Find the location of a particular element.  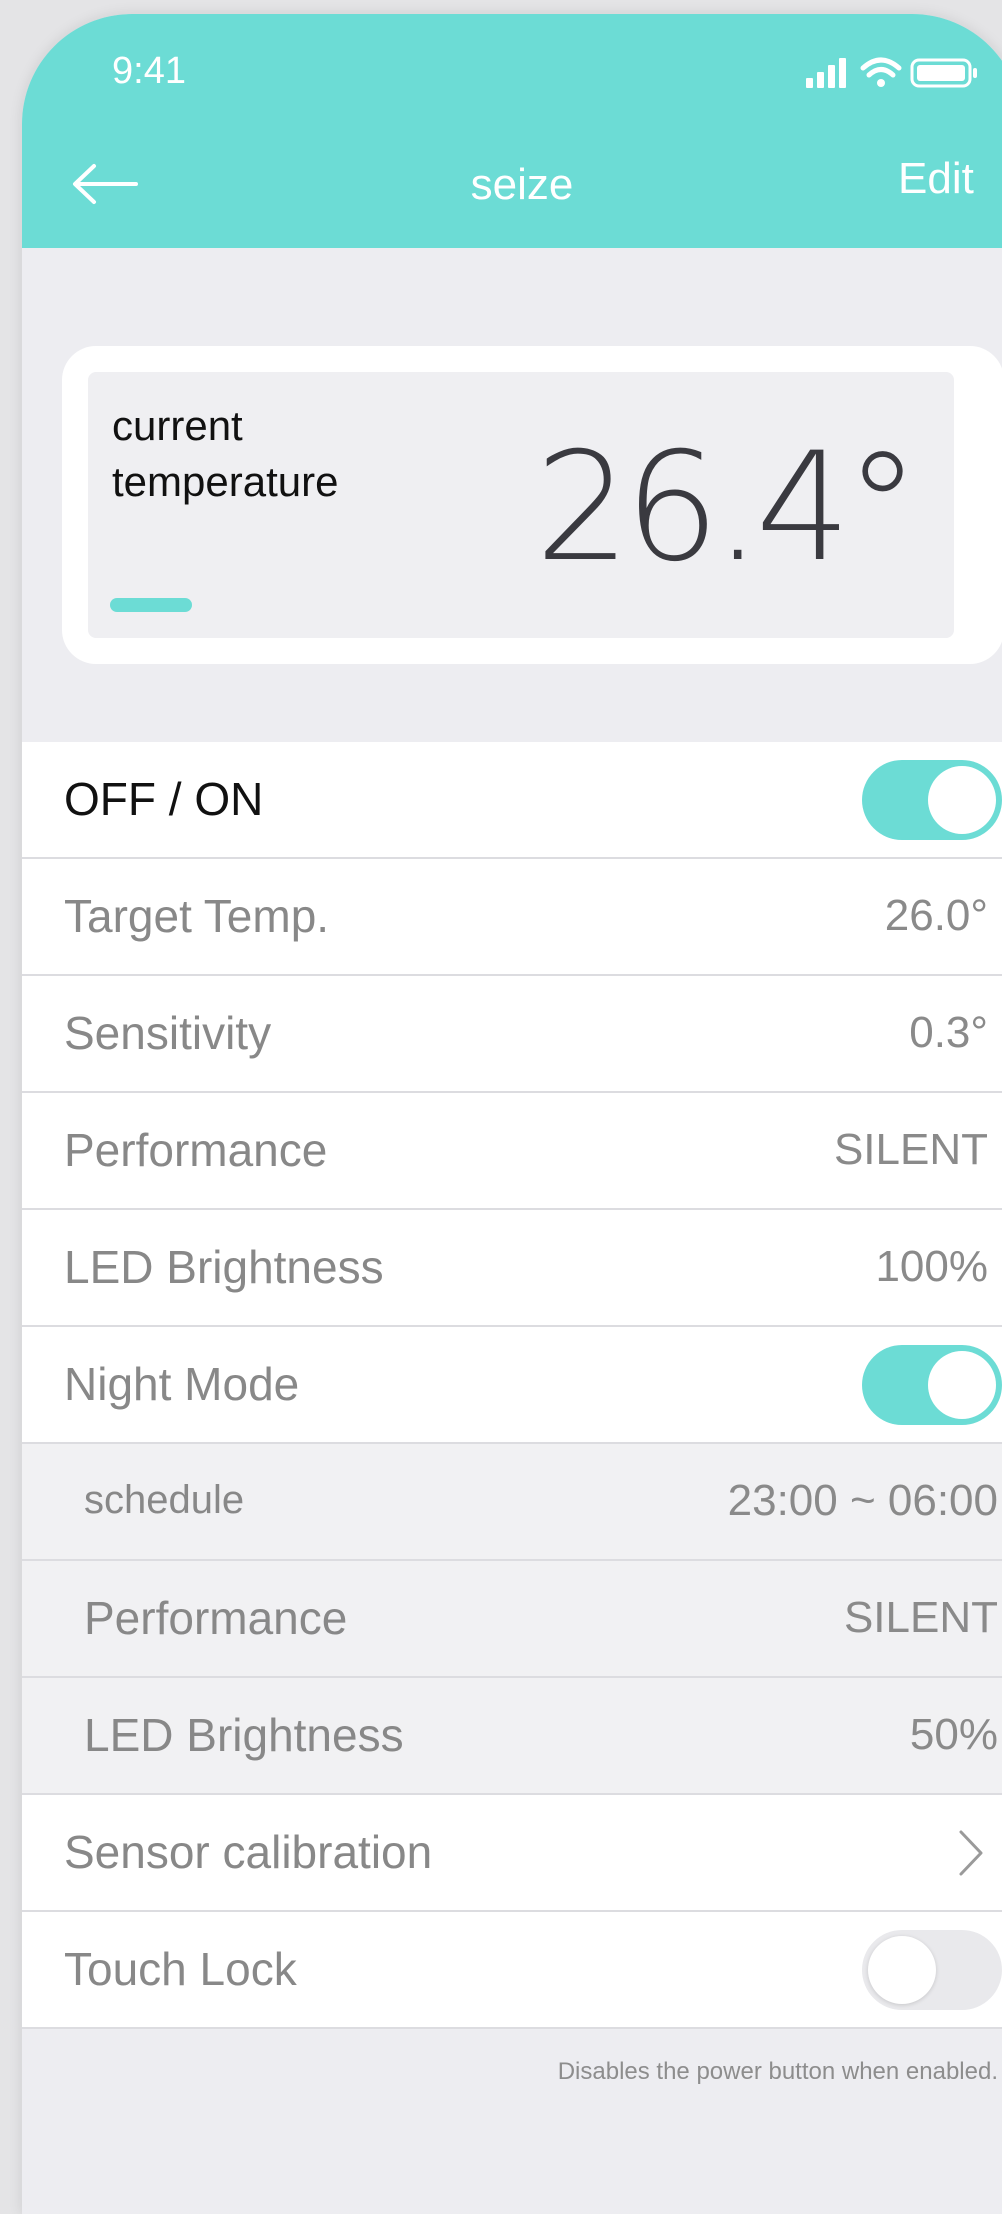

performance-label: Performance is located at coordinates (196, 1150).